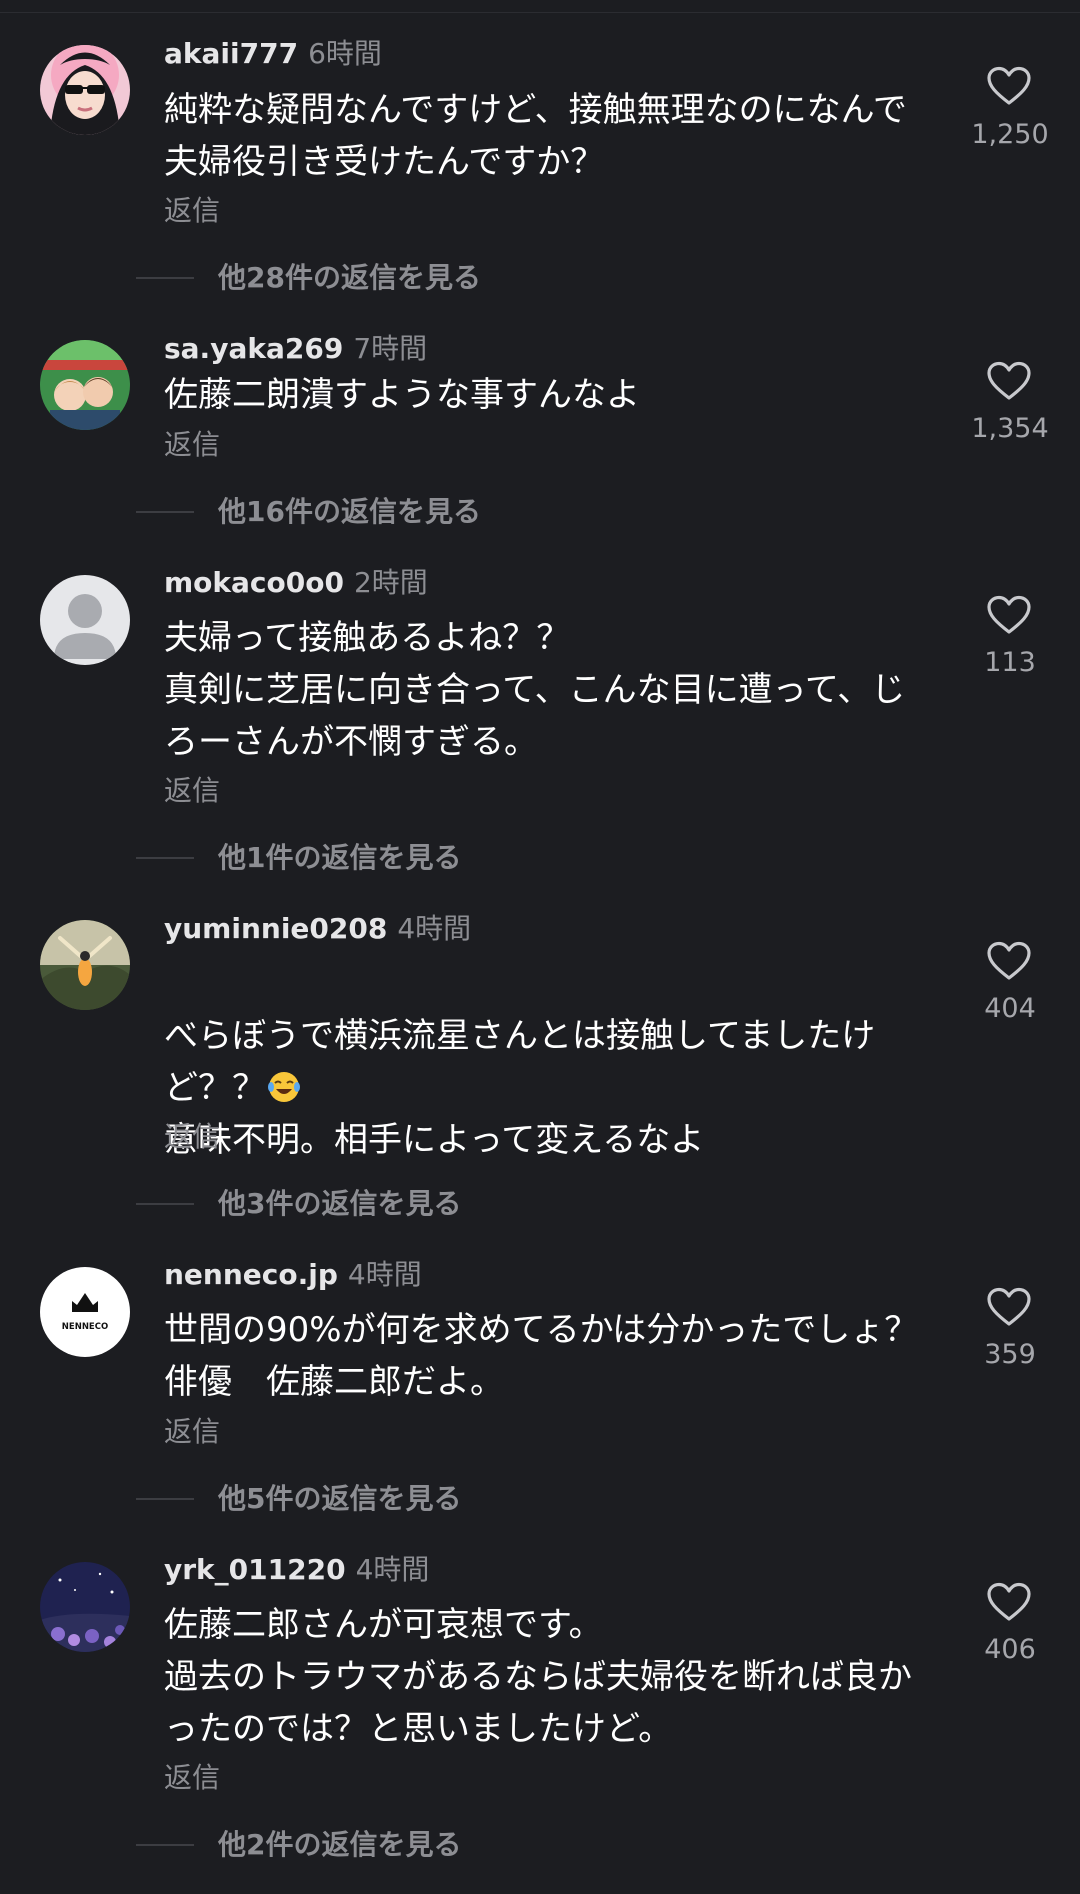  Describe the element at coordinates (434, 1140) in the screenshot. I see `comment-text-line: 意味不明。相手によって変えるなよ` at that location.